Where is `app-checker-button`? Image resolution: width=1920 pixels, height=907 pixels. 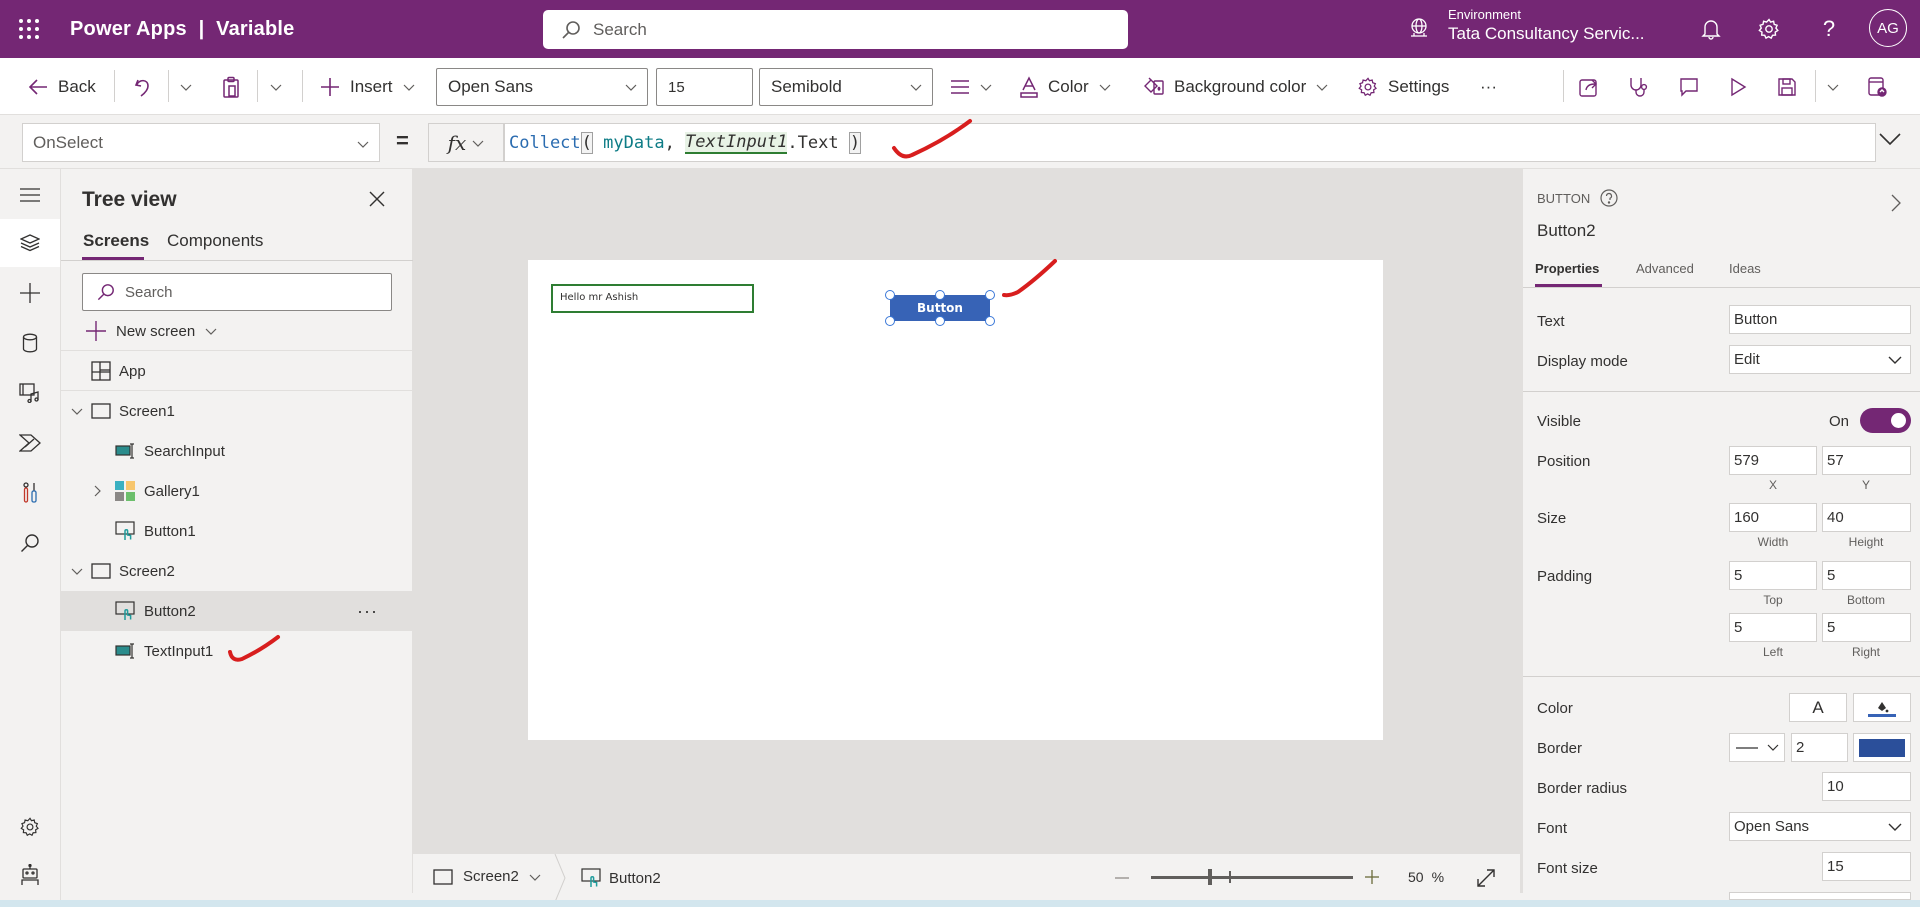 app-checker-button is located at coordinates (1639, 86).